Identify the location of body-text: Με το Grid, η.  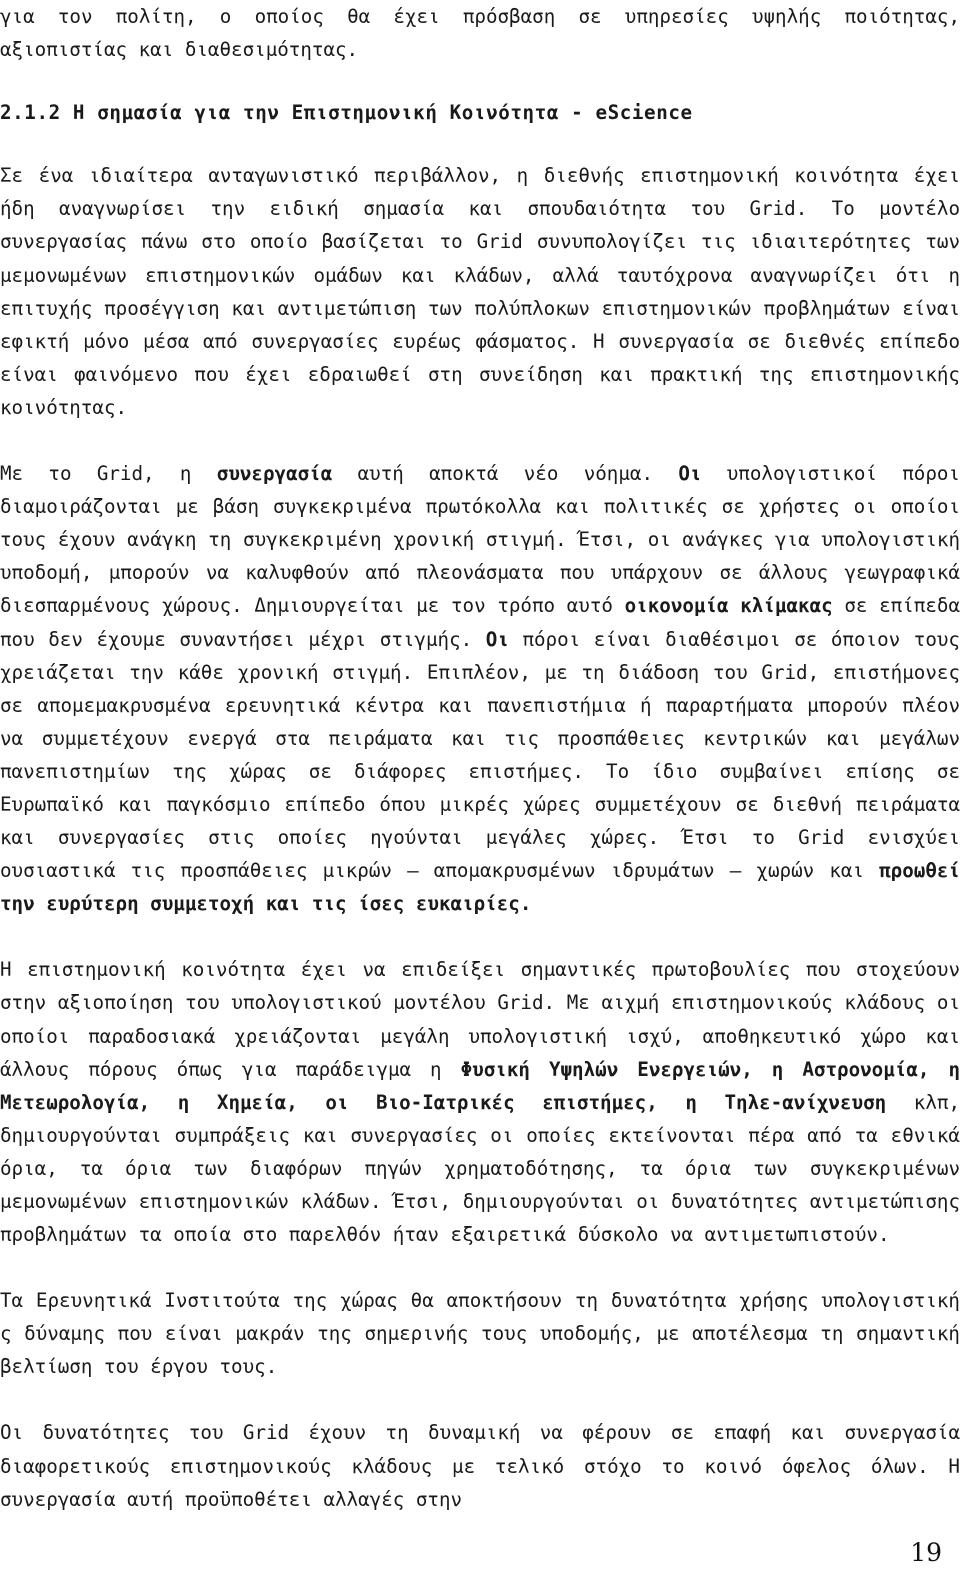
(108, 474).